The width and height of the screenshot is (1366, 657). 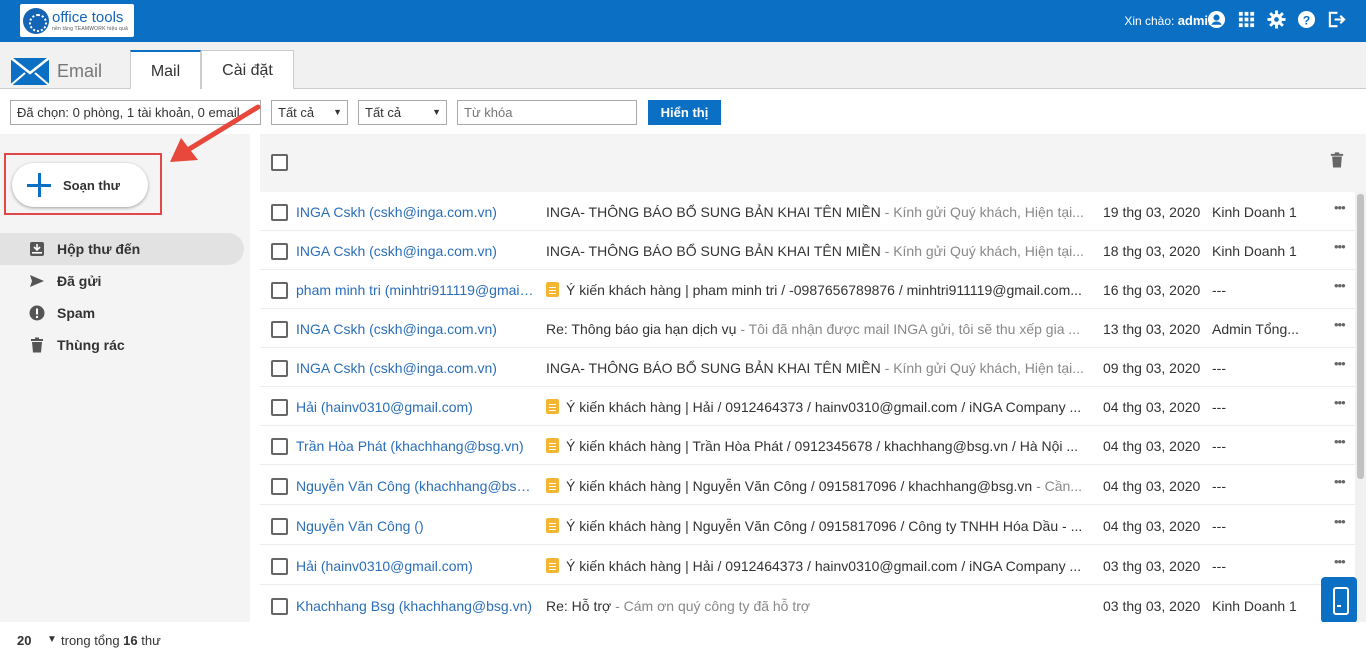 I want to click on sidebar-item-label: Hộp thư đến, so click(x=99, y=249).